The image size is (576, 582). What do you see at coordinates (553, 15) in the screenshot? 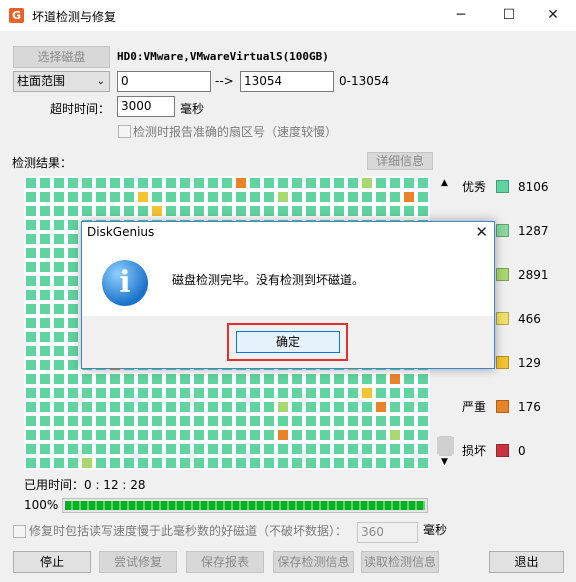
I see `close-button: ✕` at bounding box center [553, 15].